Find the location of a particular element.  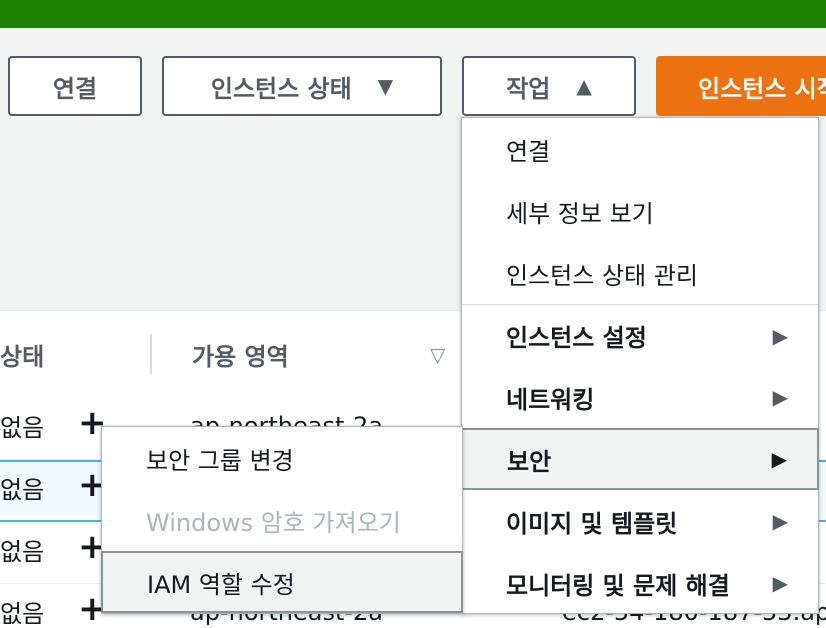

instance-state-button: 인스턴스 상태 ▼ is located at coordinates (302, 86).